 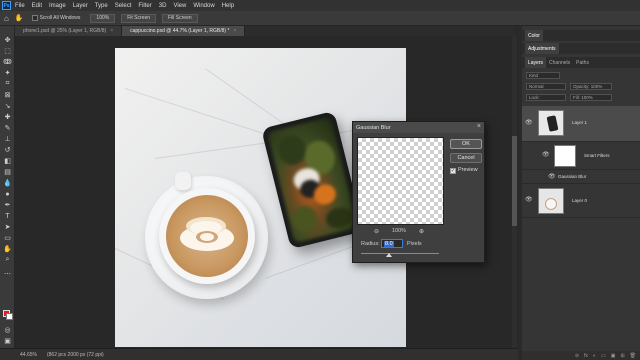 I want to click on layer-row-layer1: 👁 Layer 1, so click(x=581, y=124).